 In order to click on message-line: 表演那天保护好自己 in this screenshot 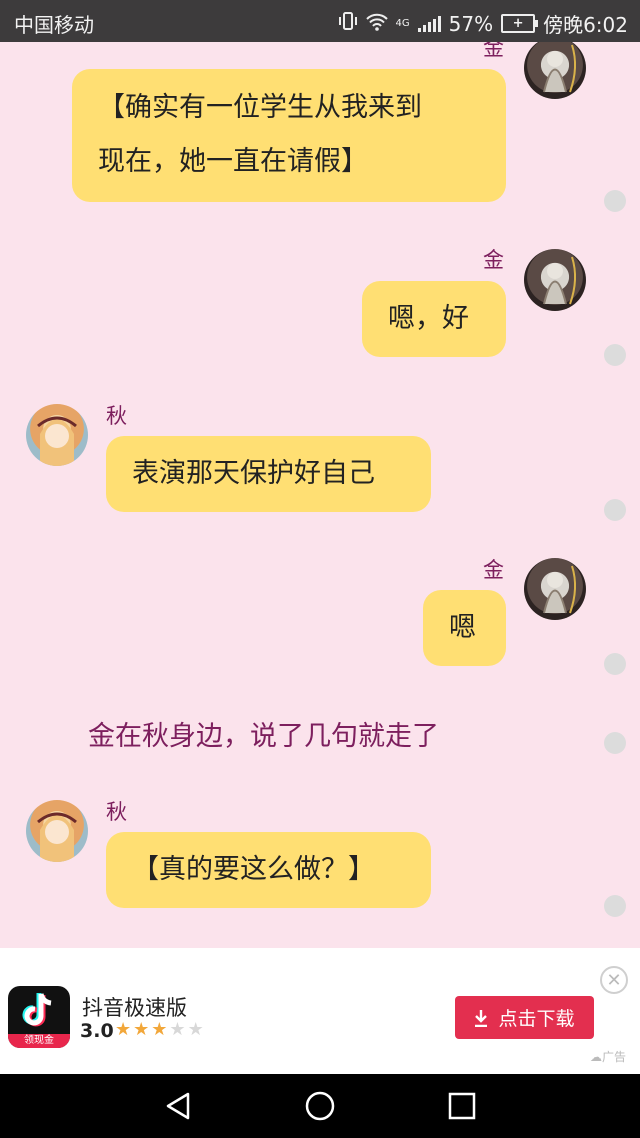, I will do `click(253, 473)`.